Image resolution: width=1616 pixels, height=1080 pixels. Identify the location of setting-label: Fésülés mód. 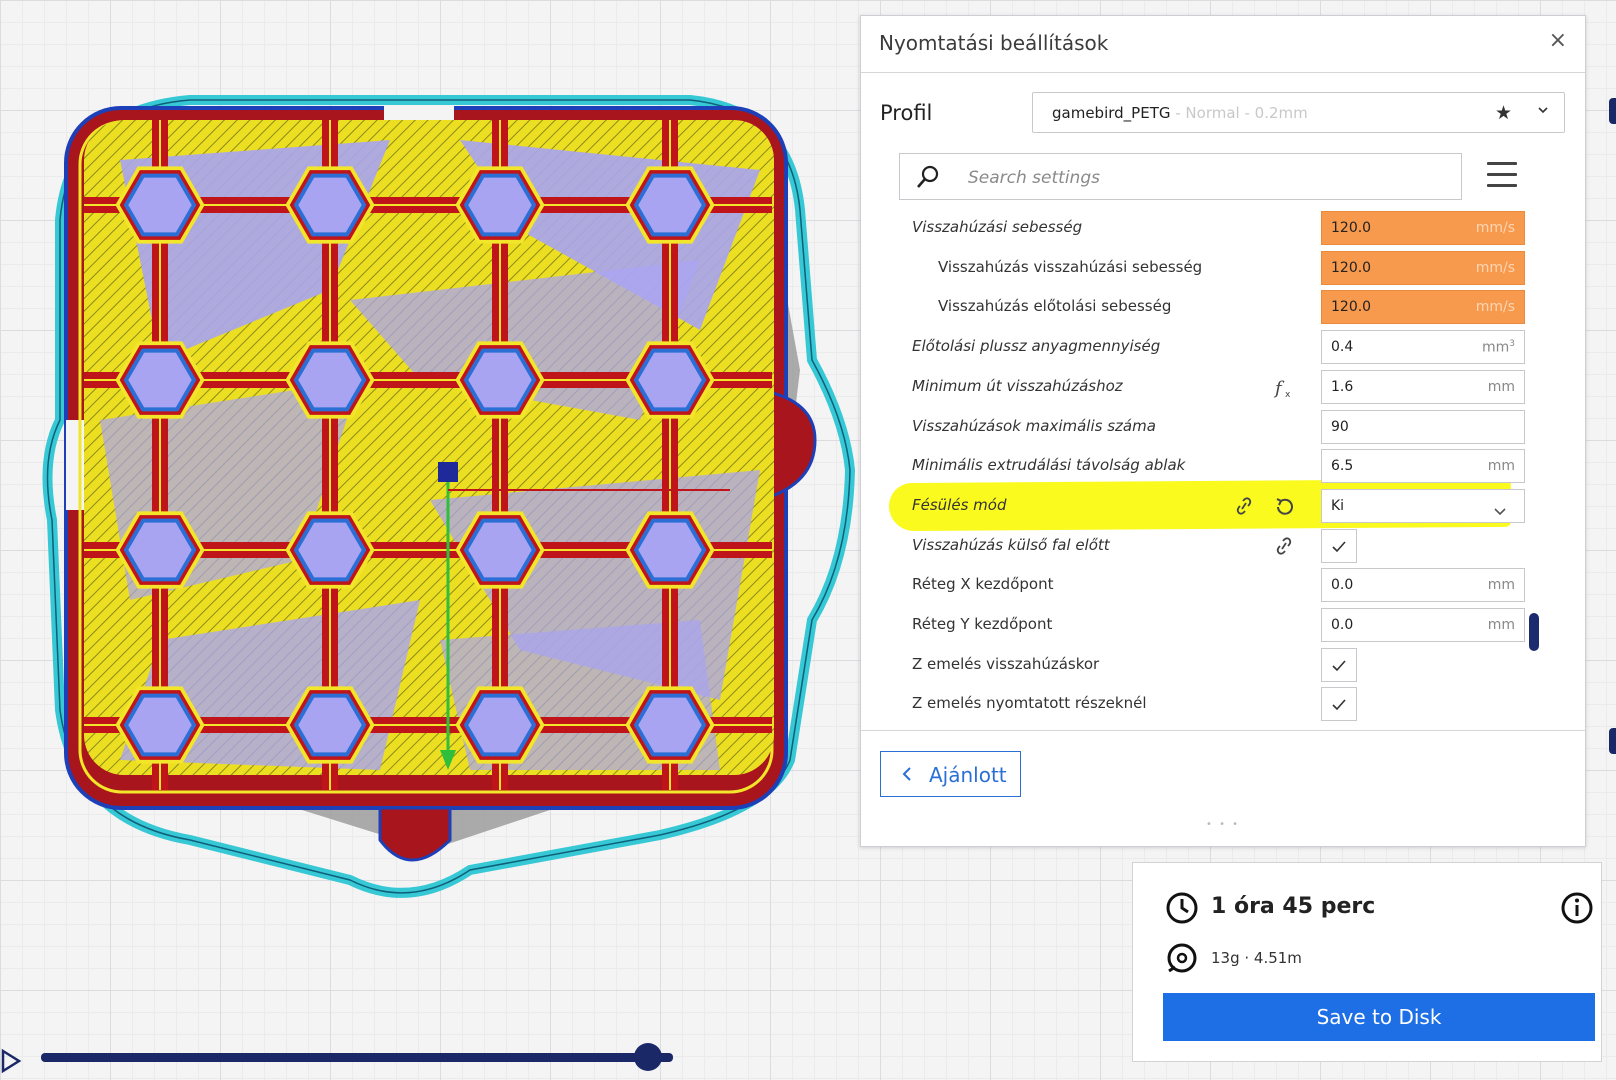
(959, 504).